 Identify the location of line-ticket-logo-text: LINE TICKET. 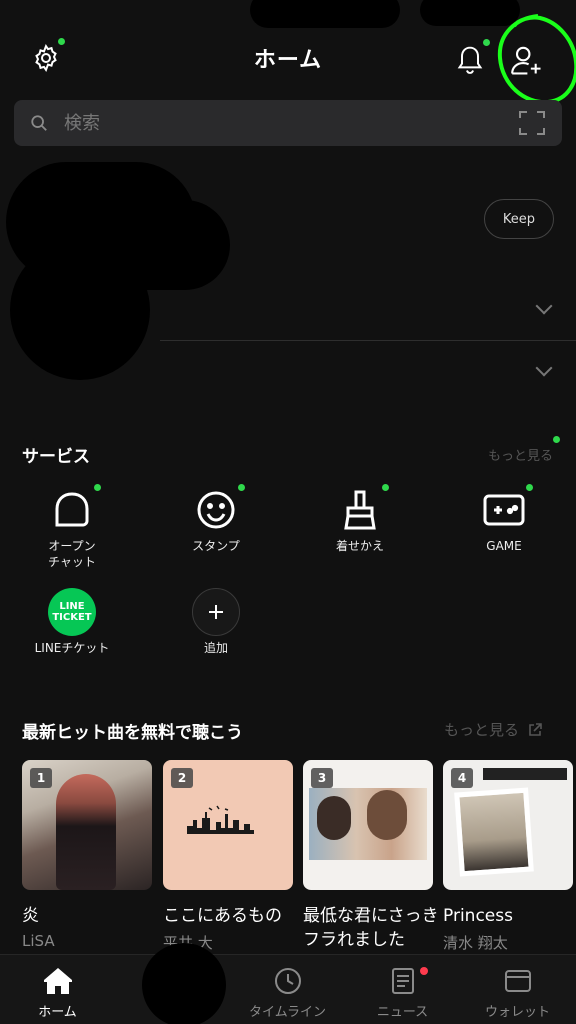
(72, 612).